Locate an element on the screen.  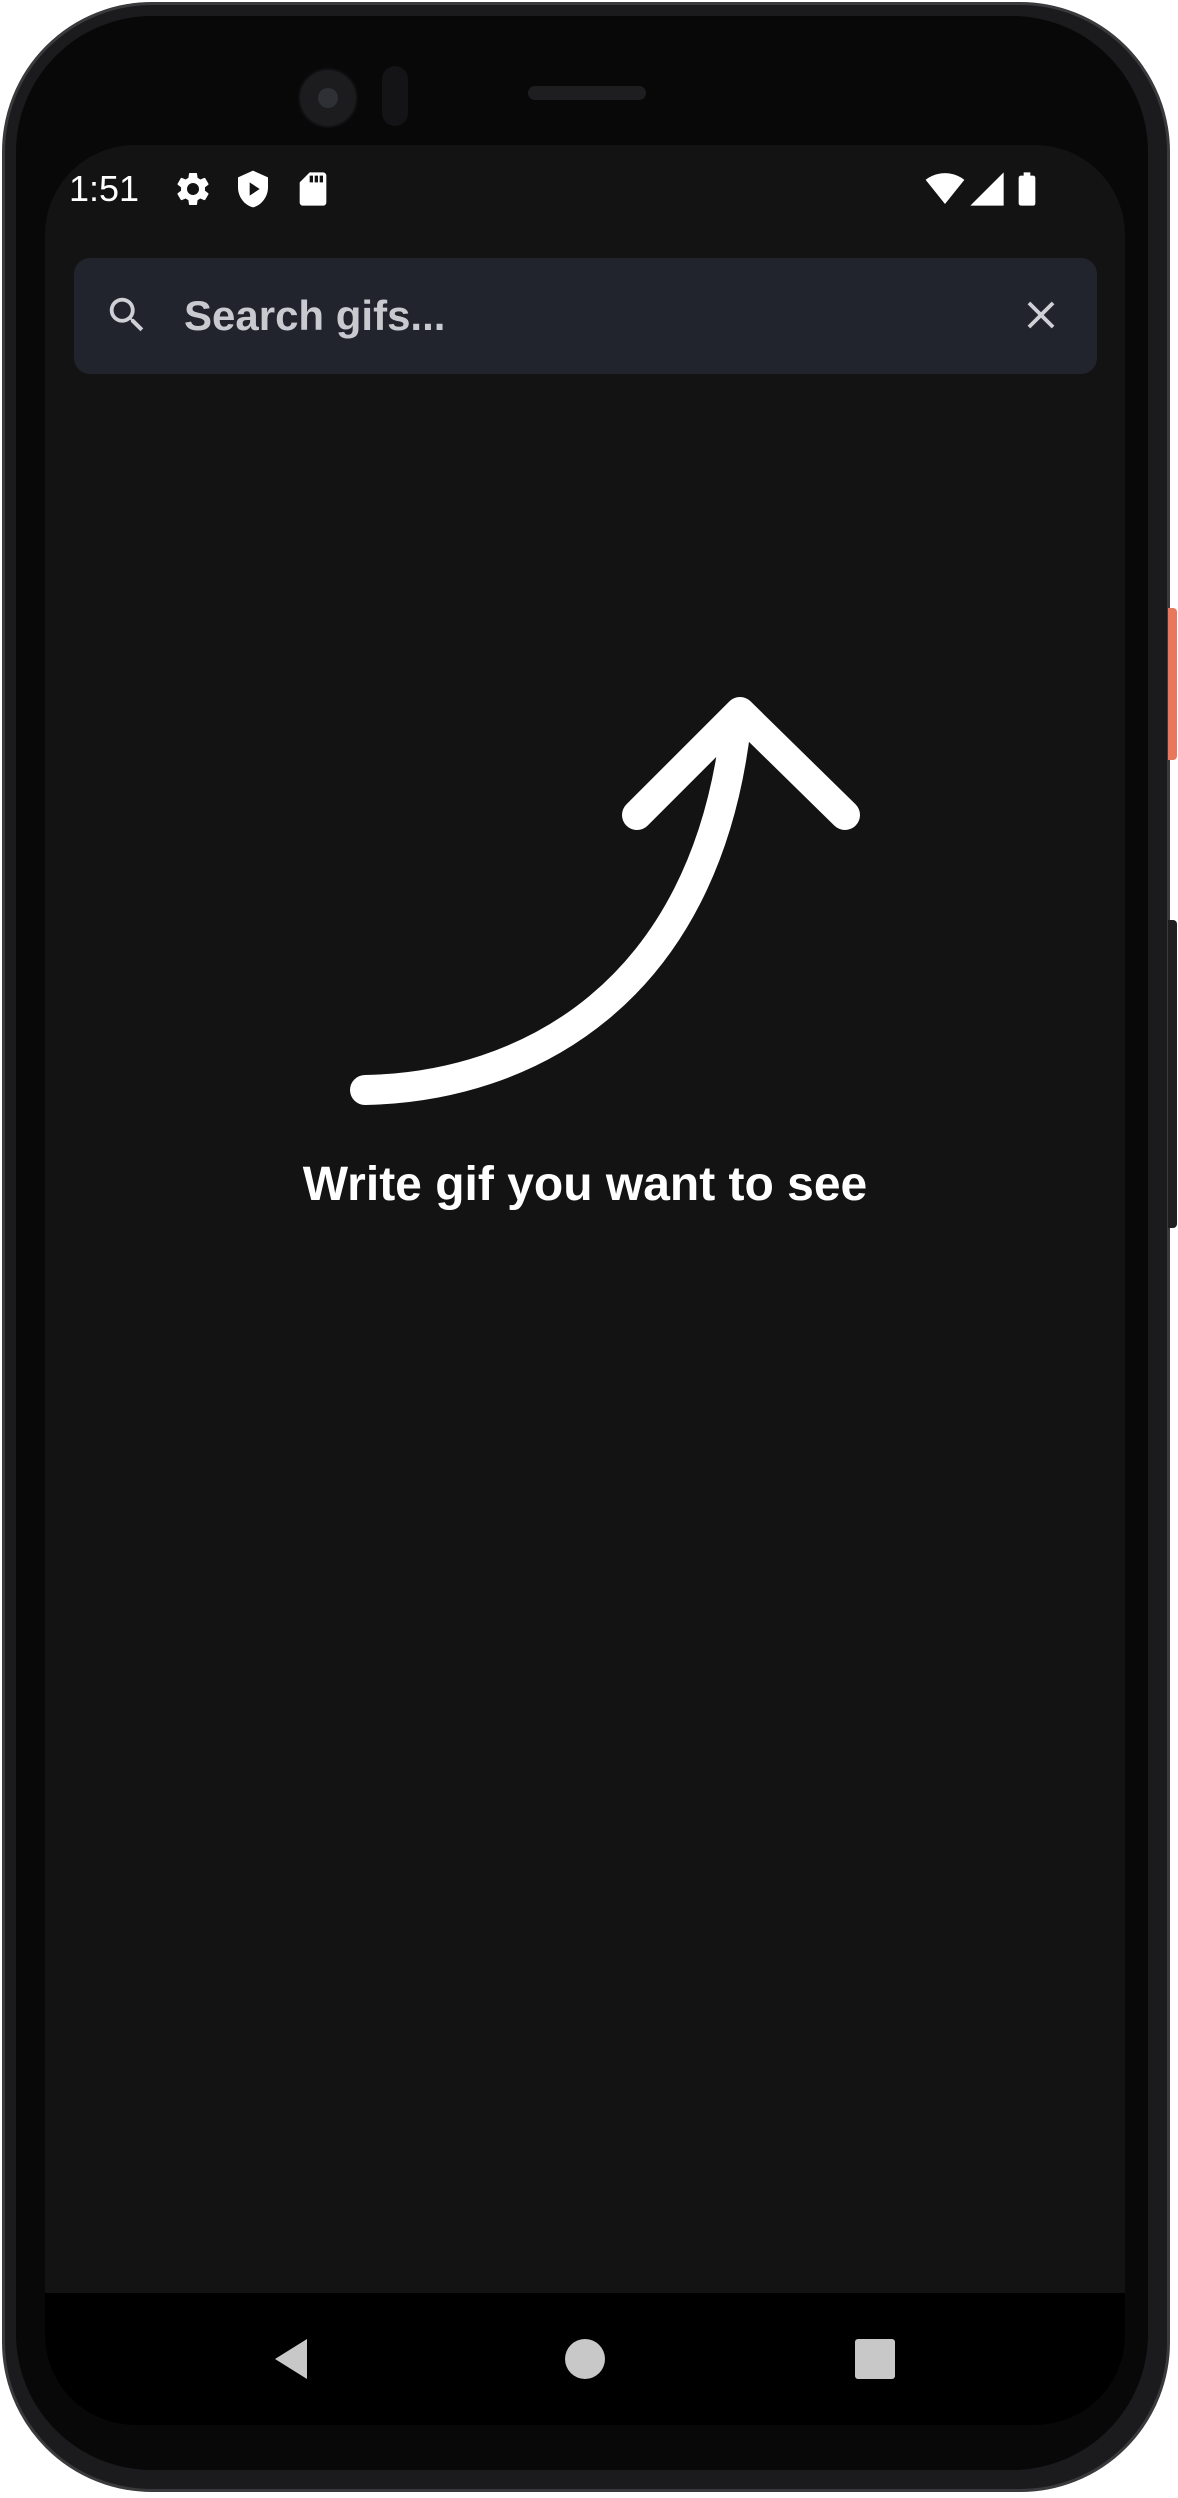
shield-play-icon is located at coordinates (253, 189).